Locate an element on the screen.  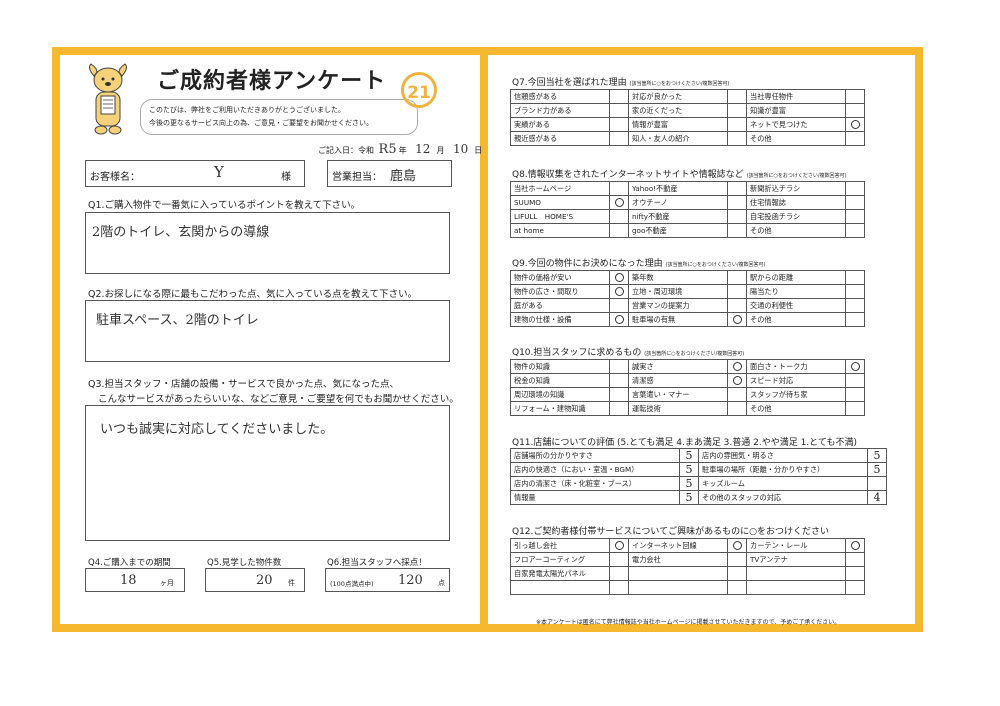
q7-row: 信頼感がある 対応が良かった 当社専任物件 is located at coordinates (687, 96).